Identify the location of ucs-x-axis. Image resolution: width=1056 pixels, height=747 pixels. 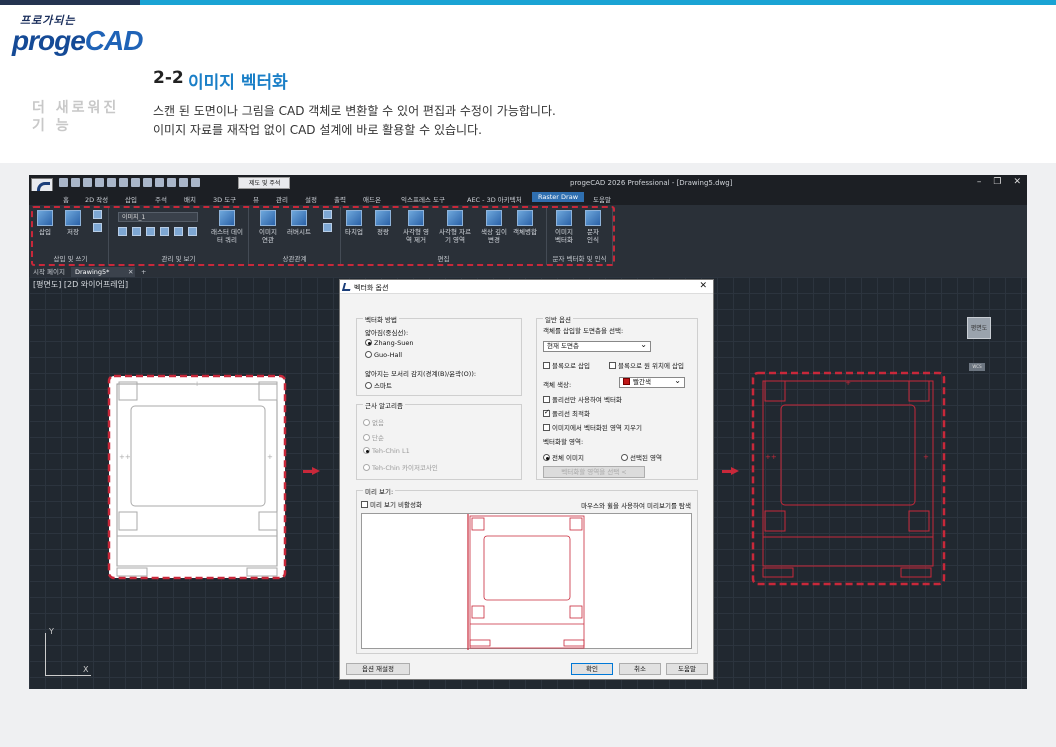
(68, 675).